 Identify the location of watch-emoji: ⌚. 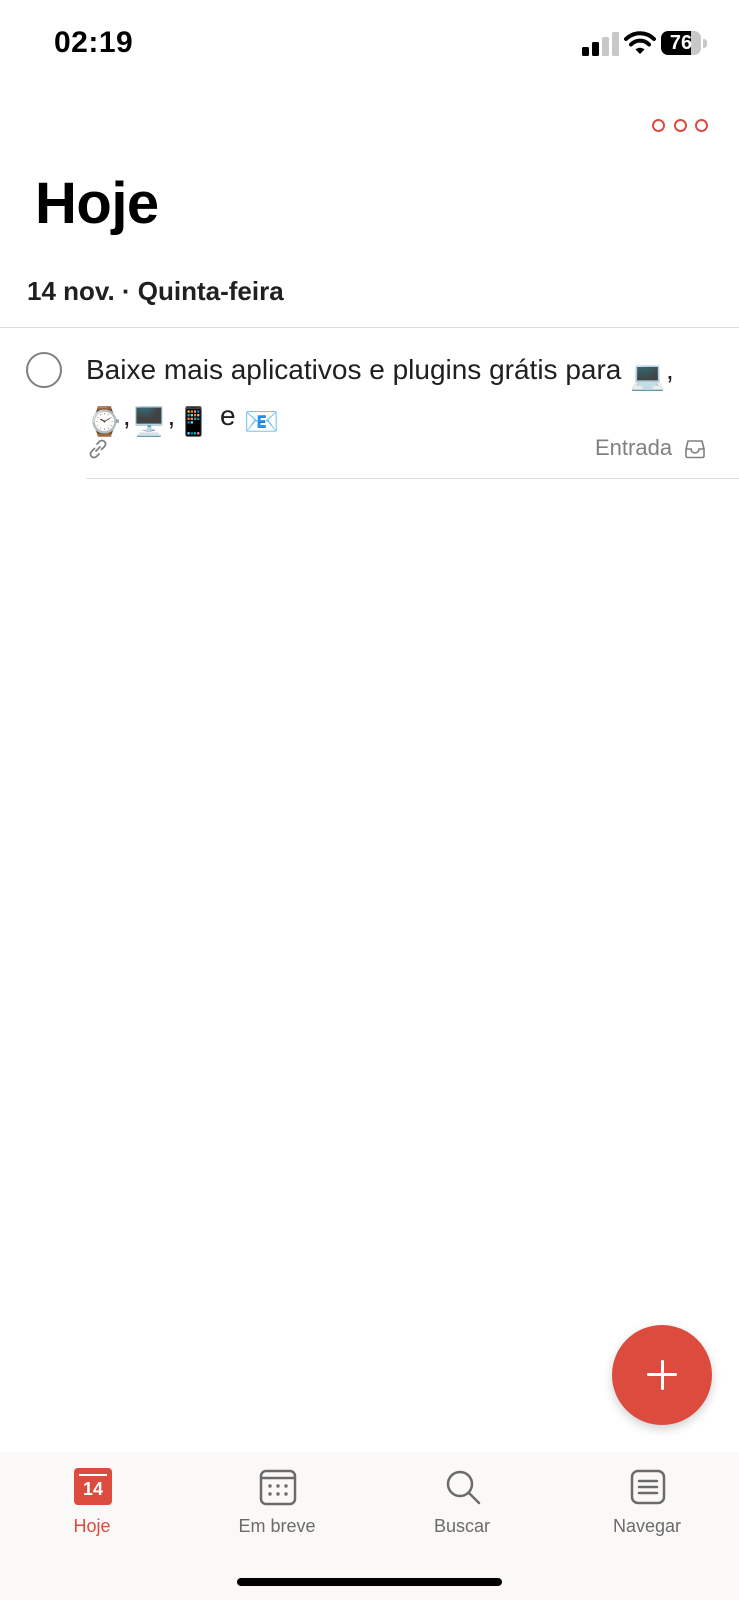
(104, 421).